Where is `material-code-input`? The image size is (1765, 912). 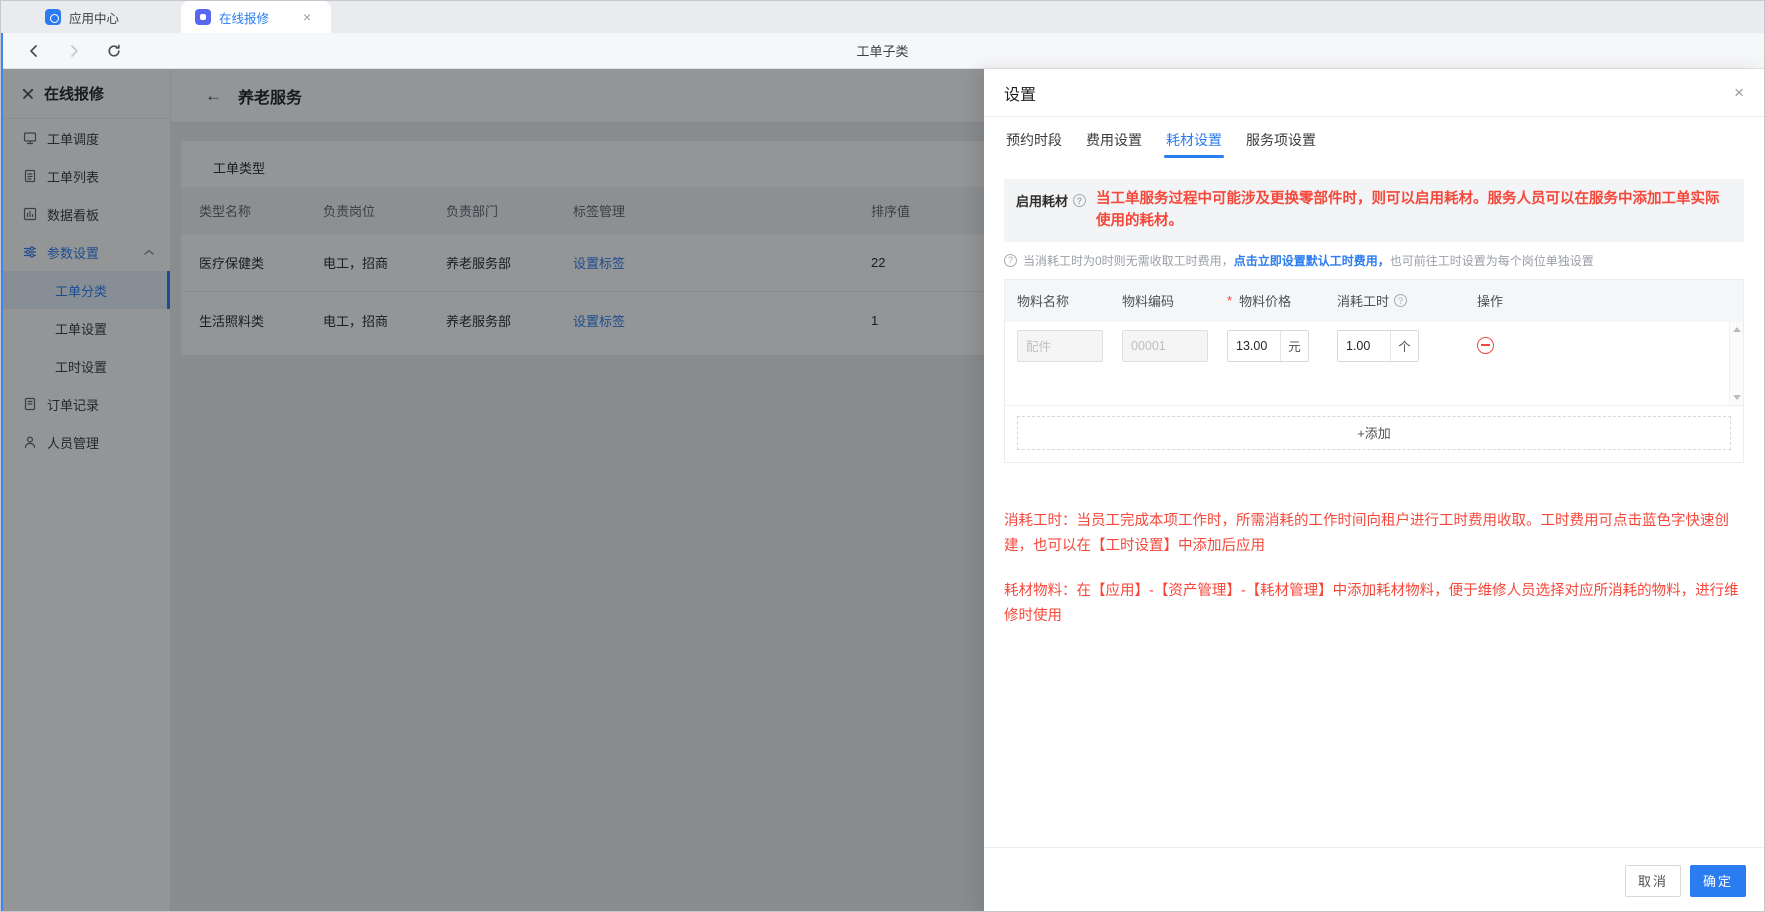 material-code-input is located at coordinates (1165, 345).